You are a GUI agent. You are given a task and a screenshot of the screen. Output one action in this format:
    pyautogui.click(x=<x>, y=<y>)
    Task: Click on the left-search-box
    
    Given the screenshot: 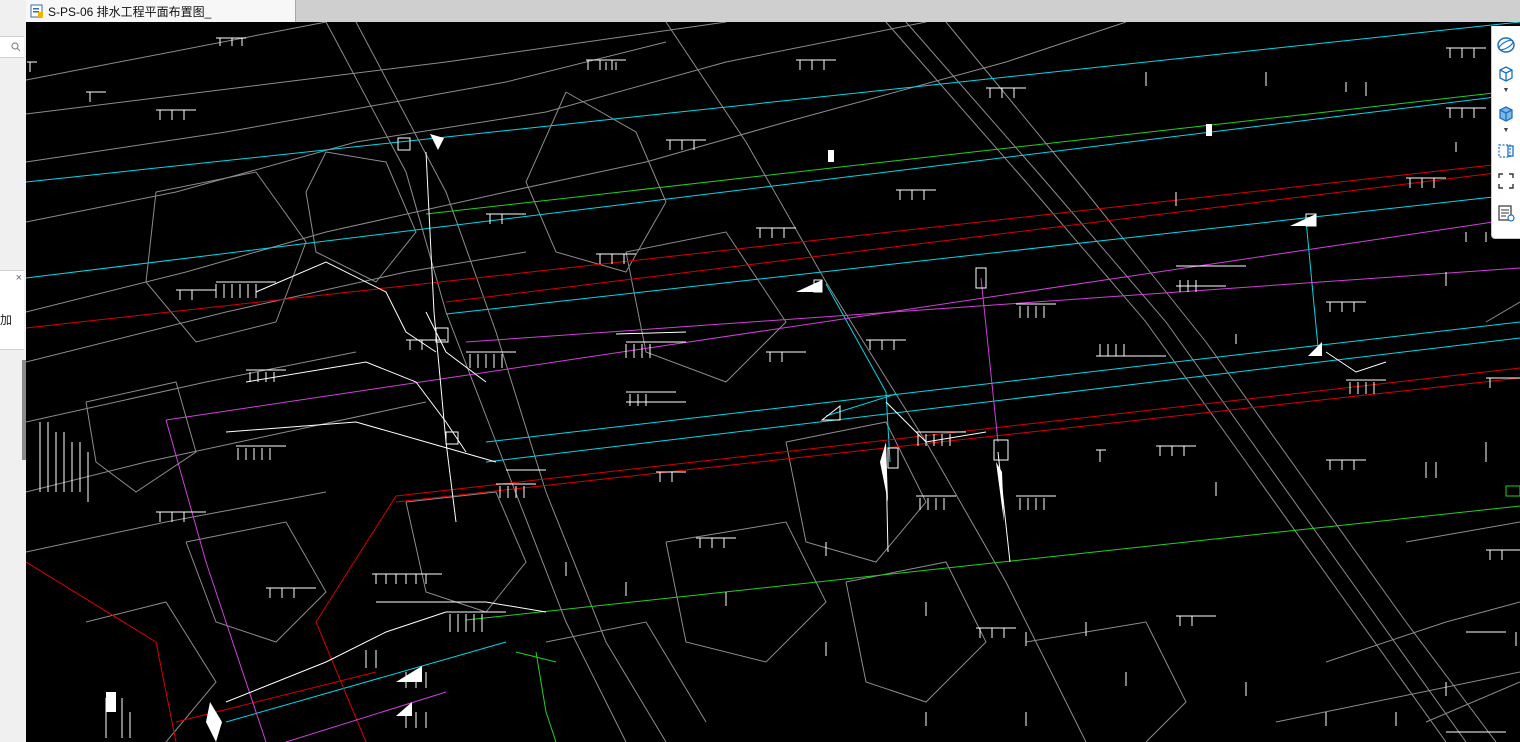 What is the action you would take?
    pyautogui.click(x=12, y=47)
    